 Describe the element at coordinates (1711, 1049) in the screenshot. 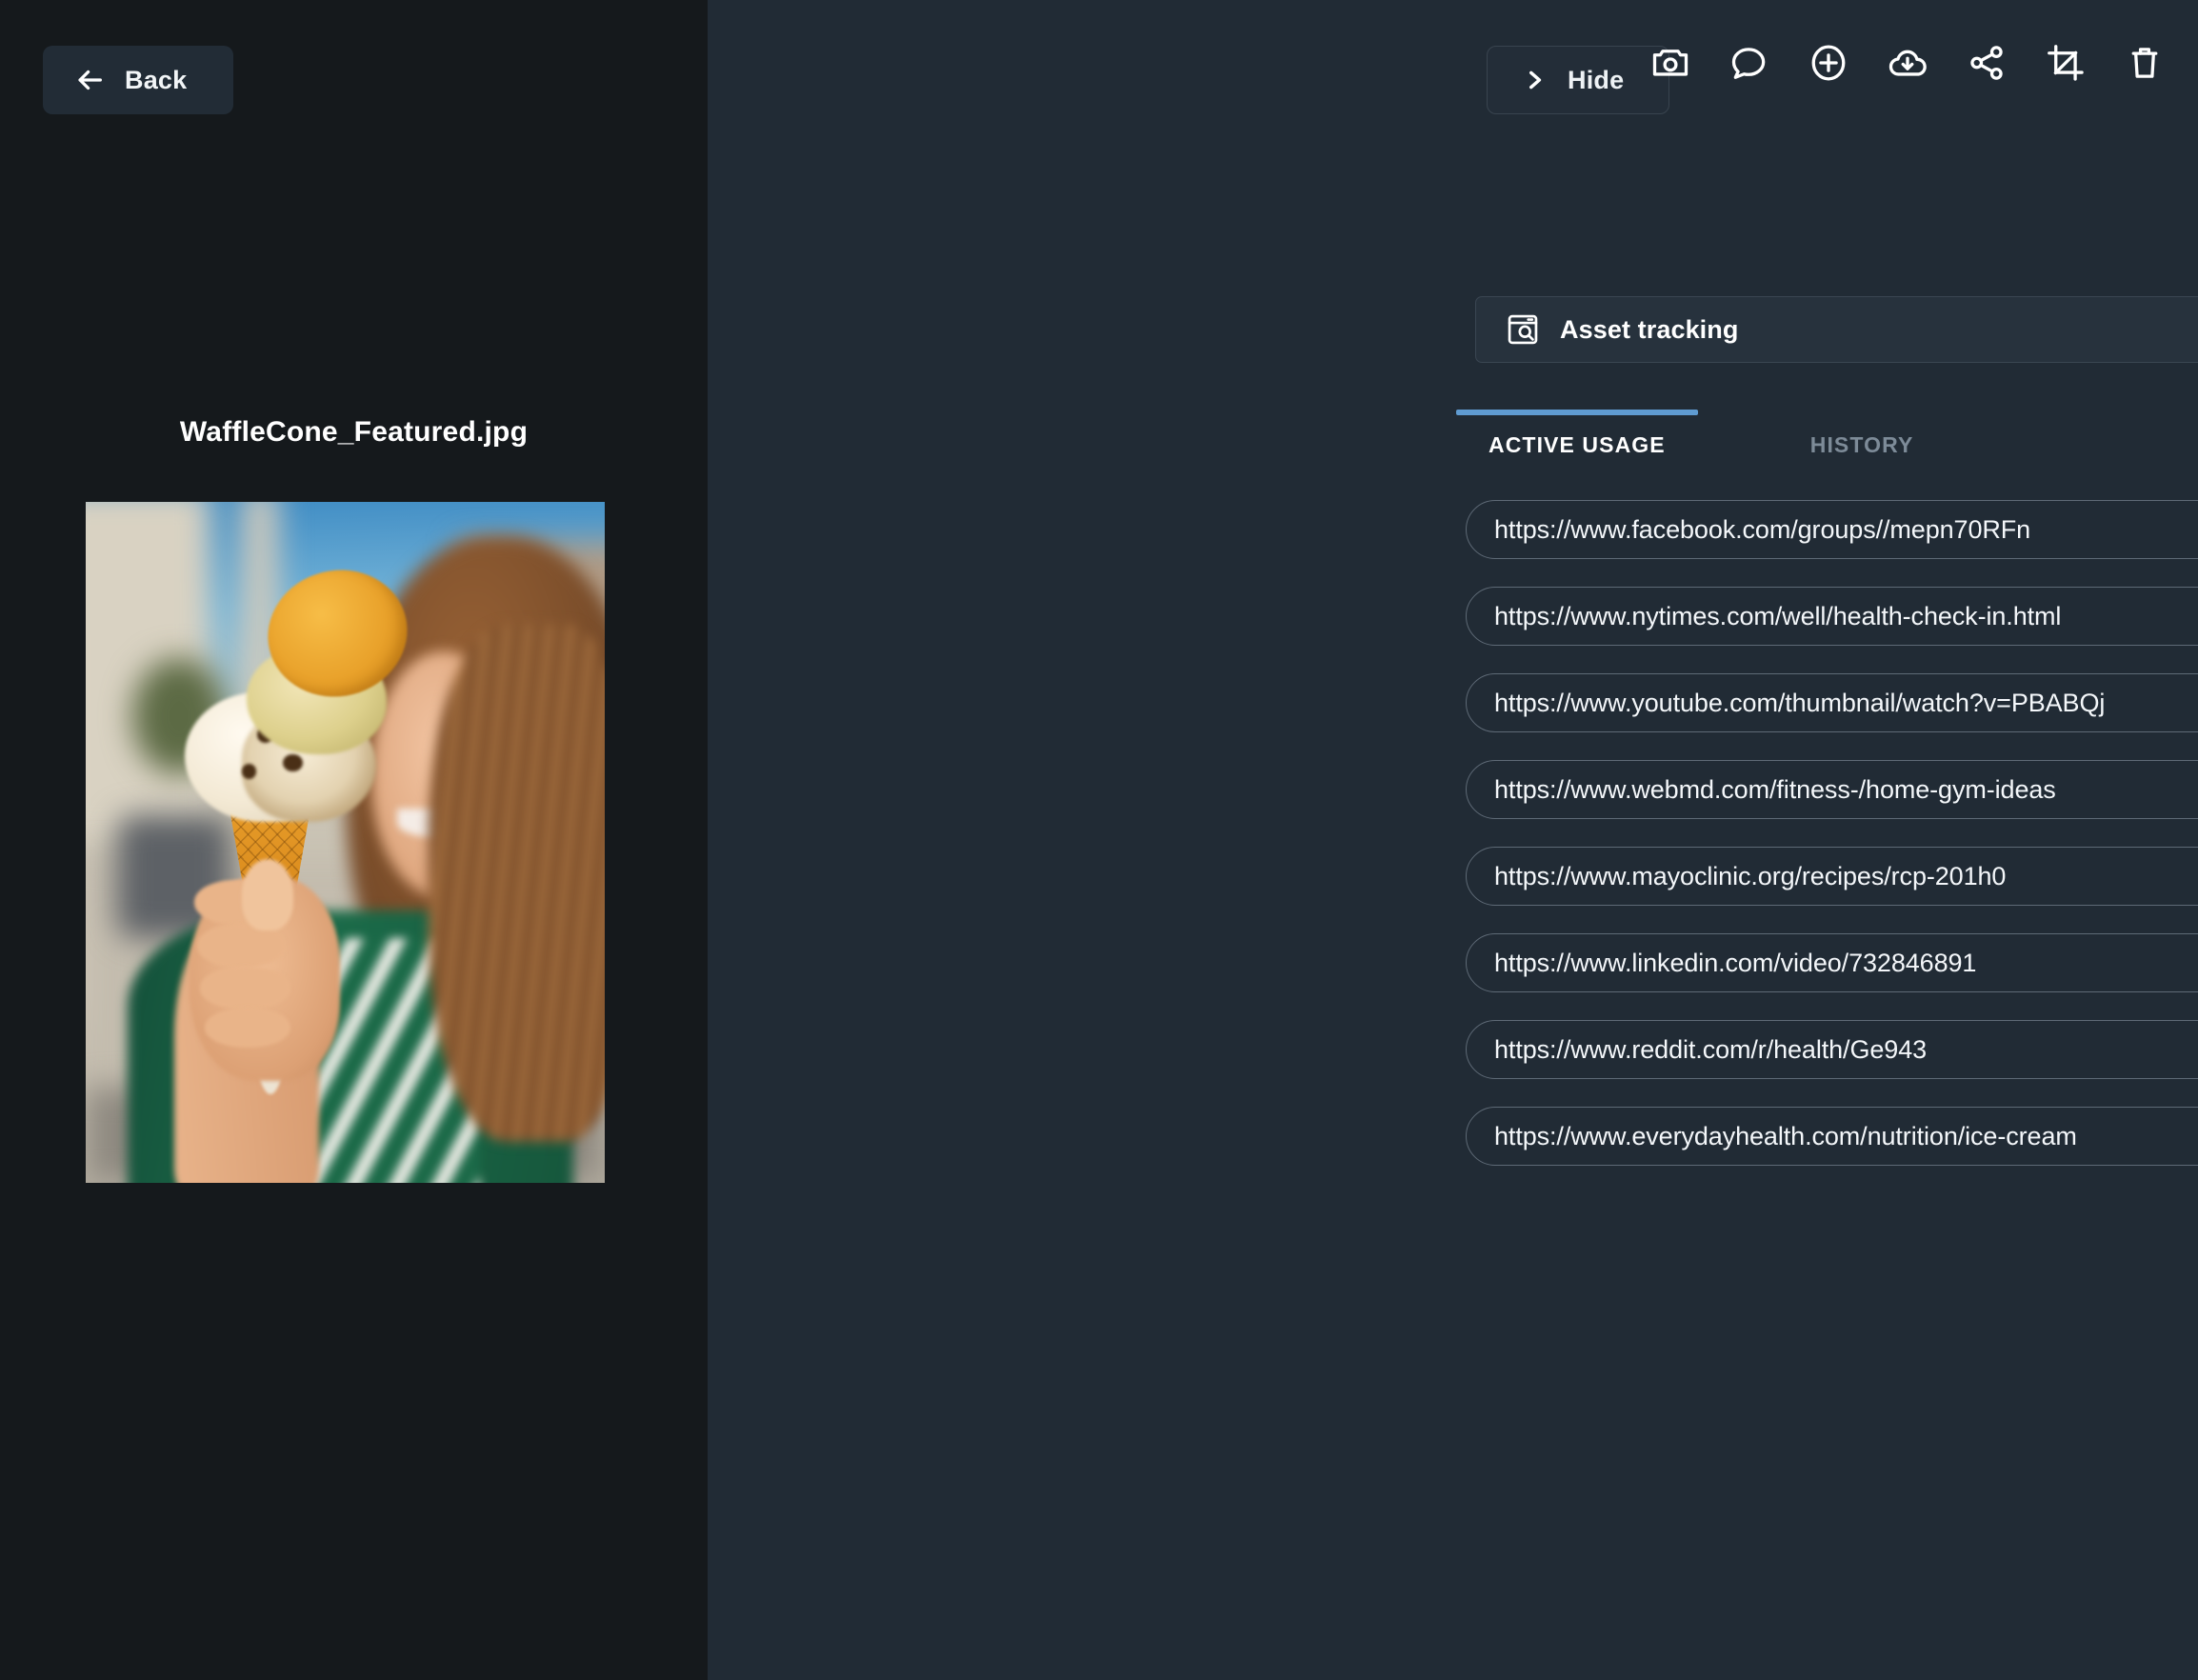

I see `usage-url-text: https://www.reddit.com/r/health/Ge943` at that location.